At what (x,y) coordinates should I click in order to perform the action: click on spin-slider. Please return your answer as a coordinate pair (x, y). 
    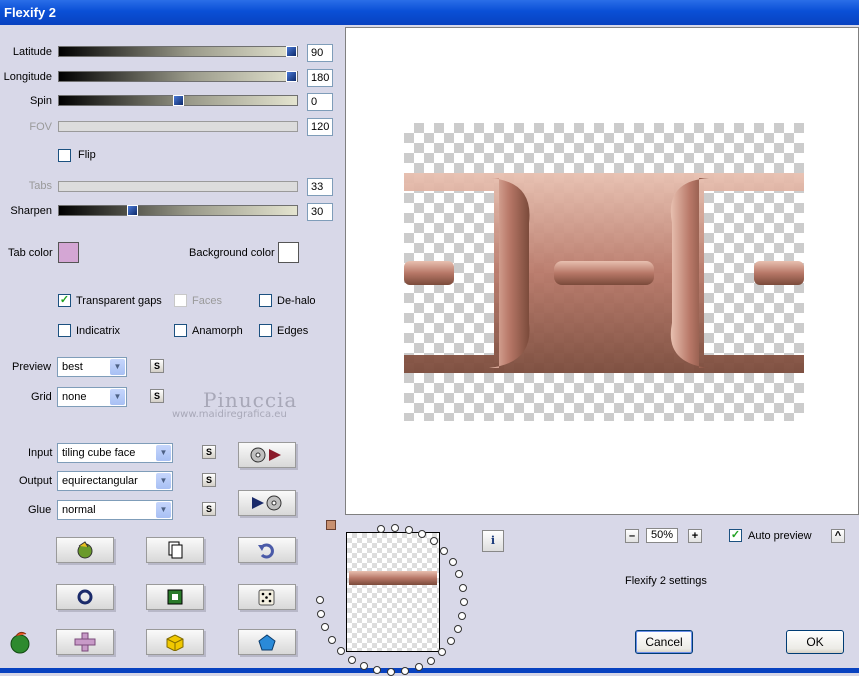
    Looking at the image, I should click on (178, 100).